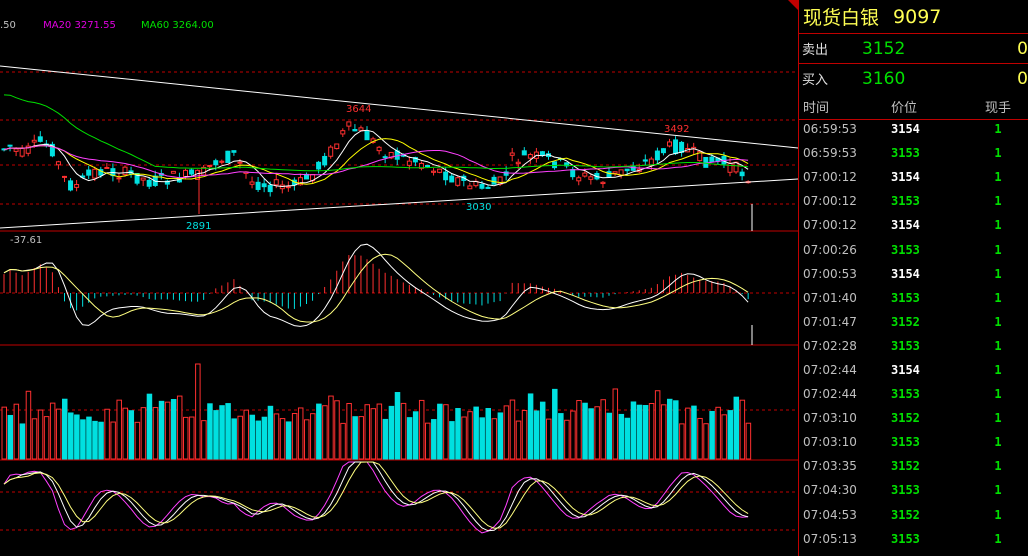 This screenshot has width=1028, height=556. Describe the element at coordinates (198, 226) in the screenshot. I see `annotation-low-left: 2891` at that location.